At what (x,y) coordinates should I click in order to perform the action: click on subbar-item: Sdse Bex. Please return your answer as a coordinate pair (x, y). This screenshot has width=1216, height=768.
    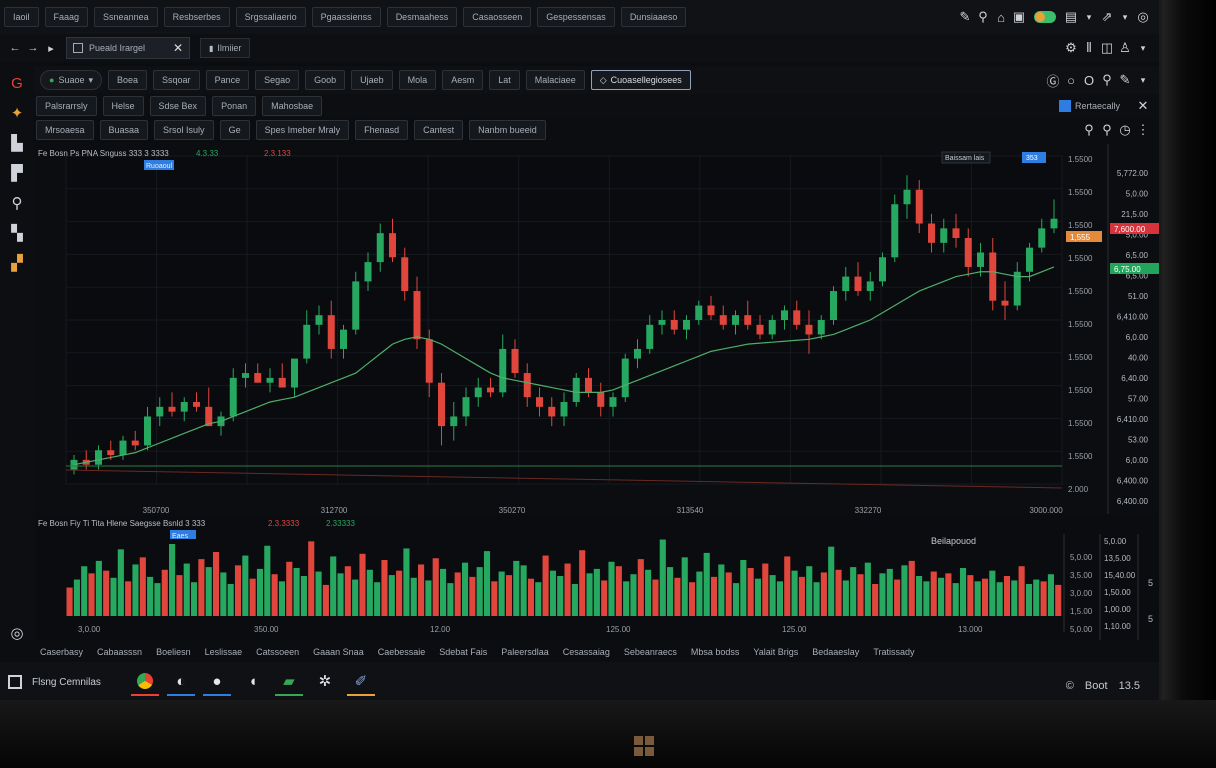
    Looking at the image, I should click on (178, 106).